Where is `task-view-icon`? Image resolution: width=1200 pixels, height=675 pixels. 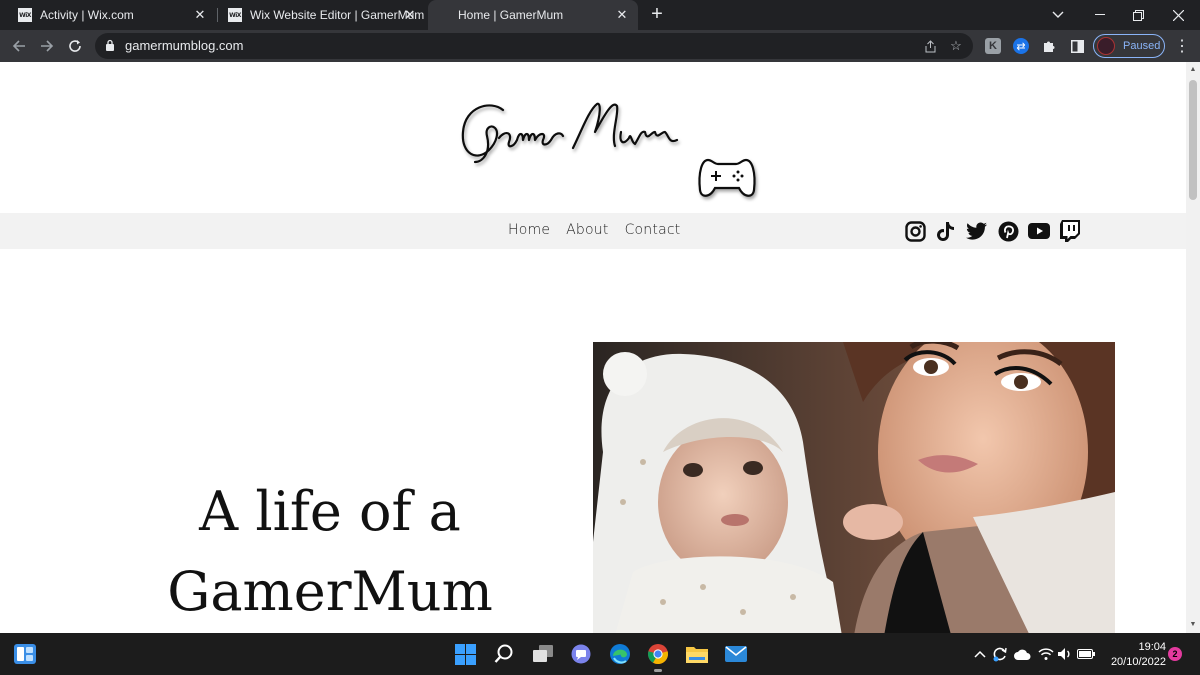
task-view-icon is located at coordinates (543, 654).